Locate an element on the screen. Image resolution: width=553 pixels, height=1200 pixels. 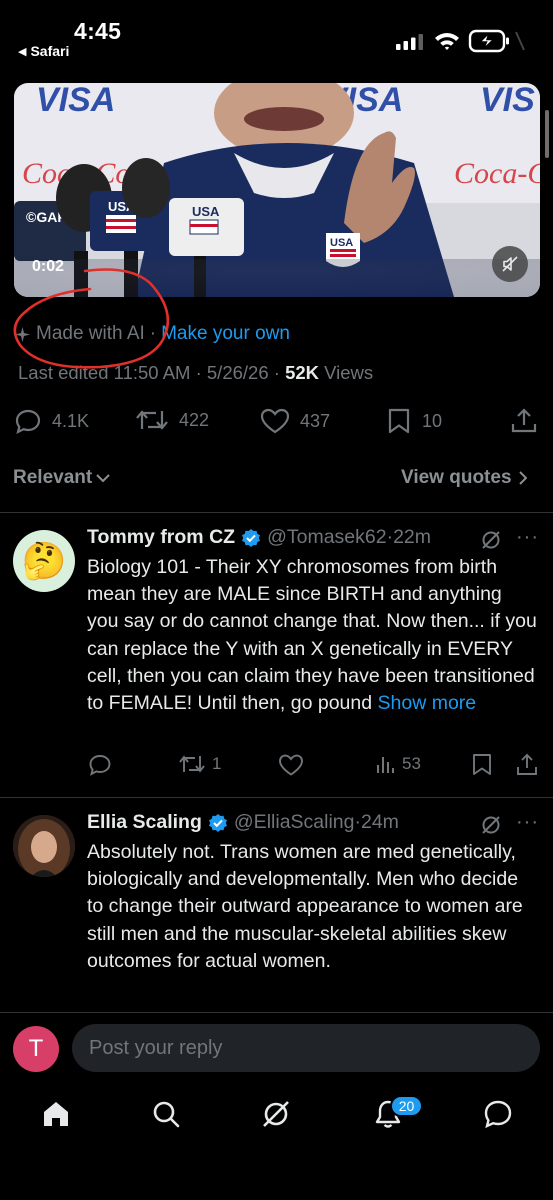
views-stat: 53 is located at coordinates (397, 764).